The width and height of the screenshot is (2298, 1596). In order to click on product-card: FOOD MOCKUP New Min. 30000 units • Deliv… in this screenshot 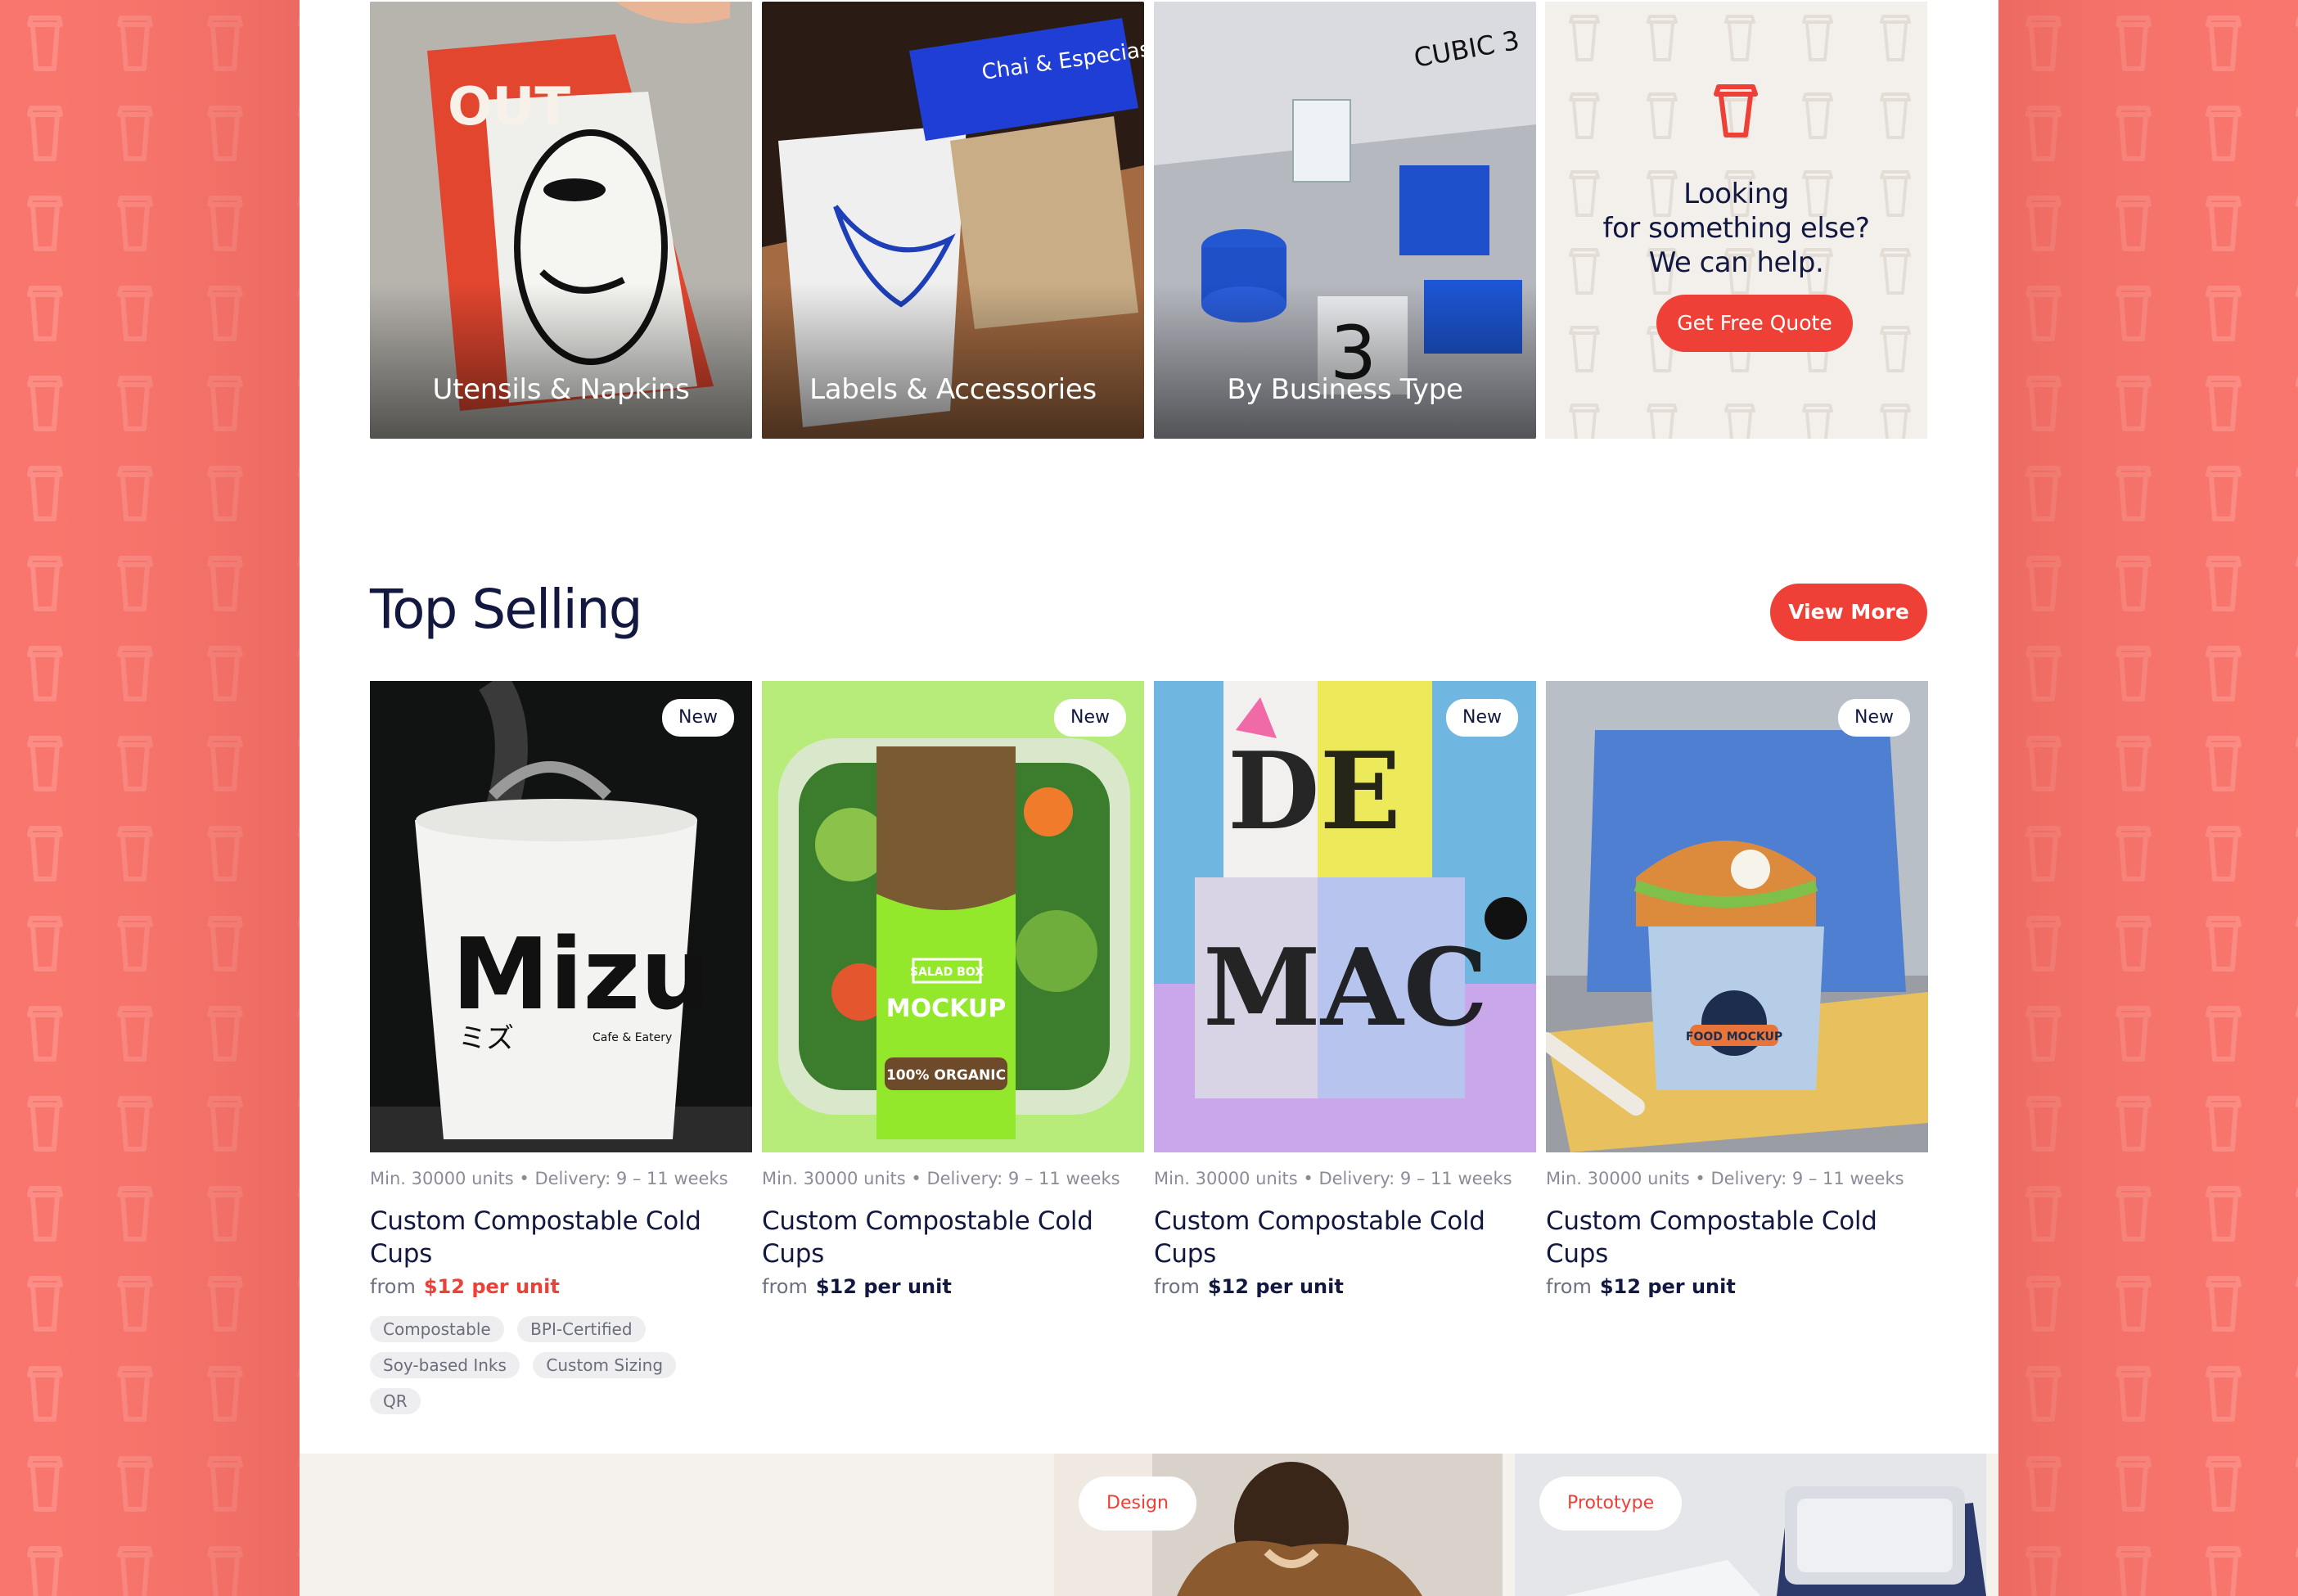, I will do `click(1737, 989)`.